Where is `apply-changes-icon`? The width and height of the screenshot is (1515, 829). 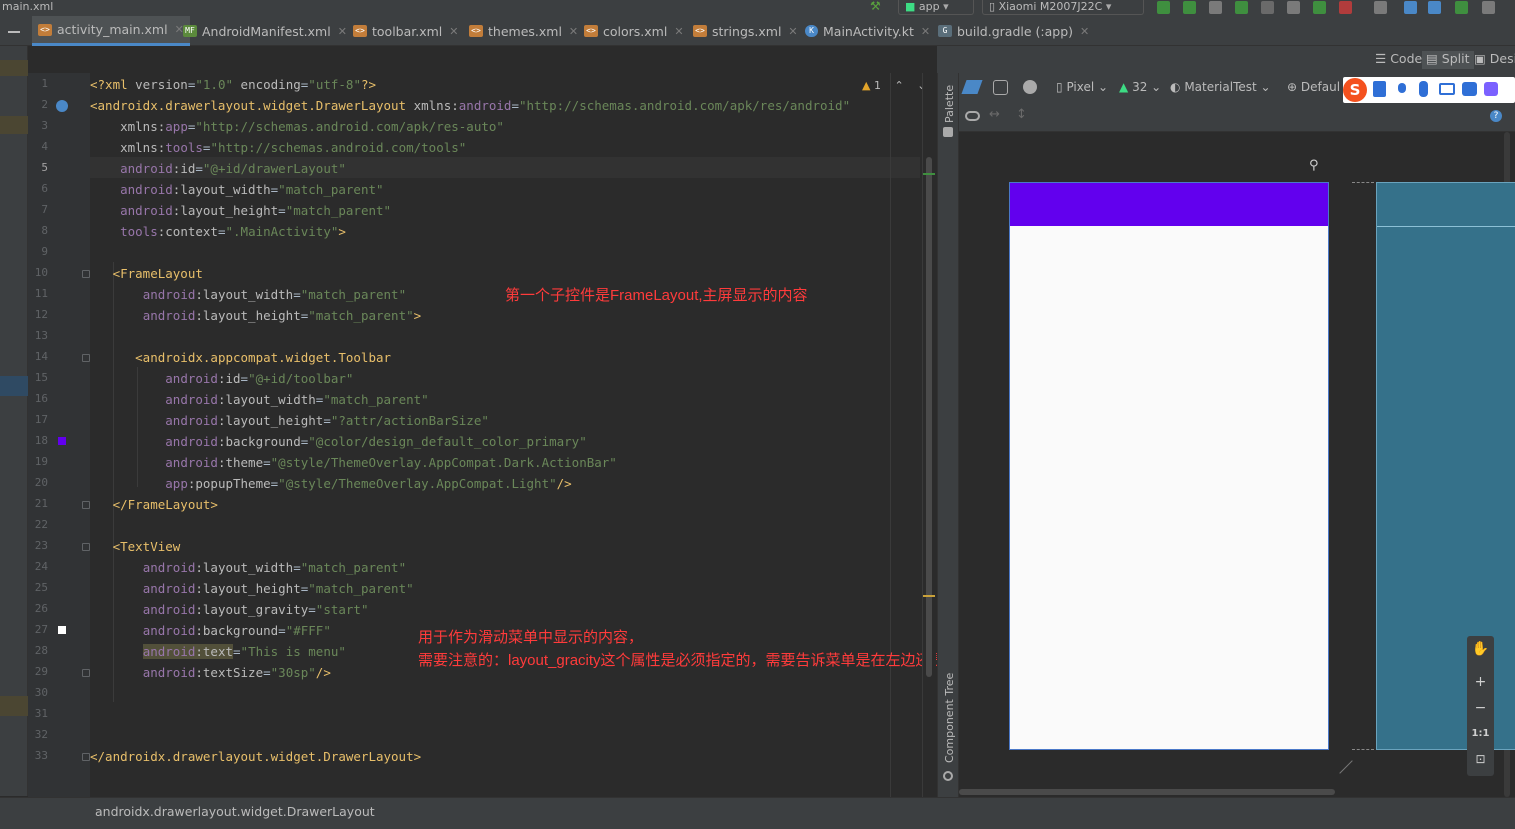 apply-changes-icon is located at coordinates (1163, 7).